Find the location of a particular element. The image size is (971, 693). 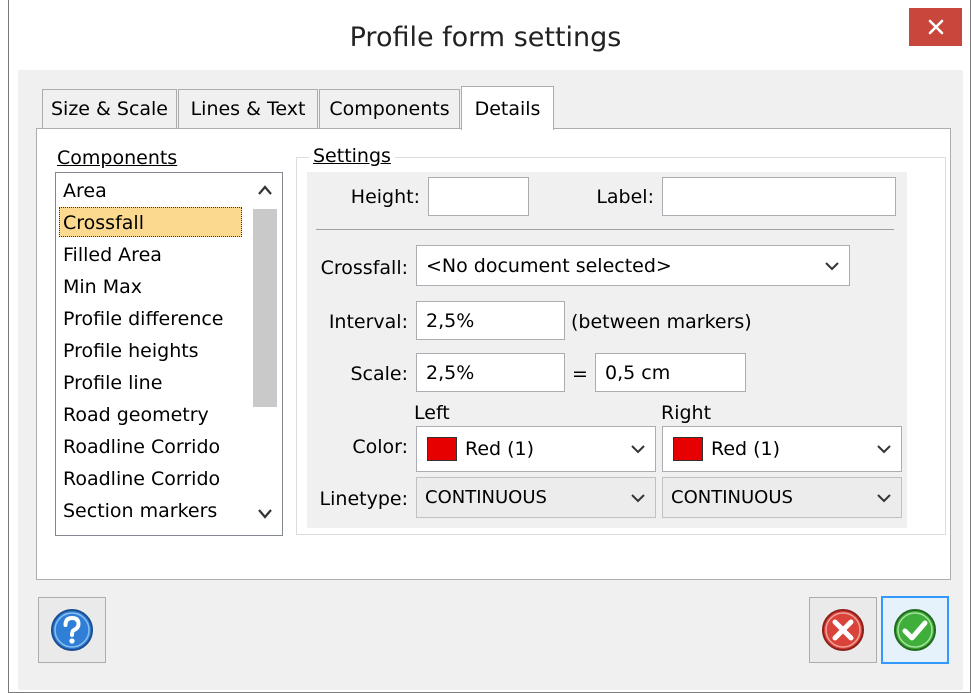

list-item-crossfall: Crossfall is located at coordinates (103, 223).